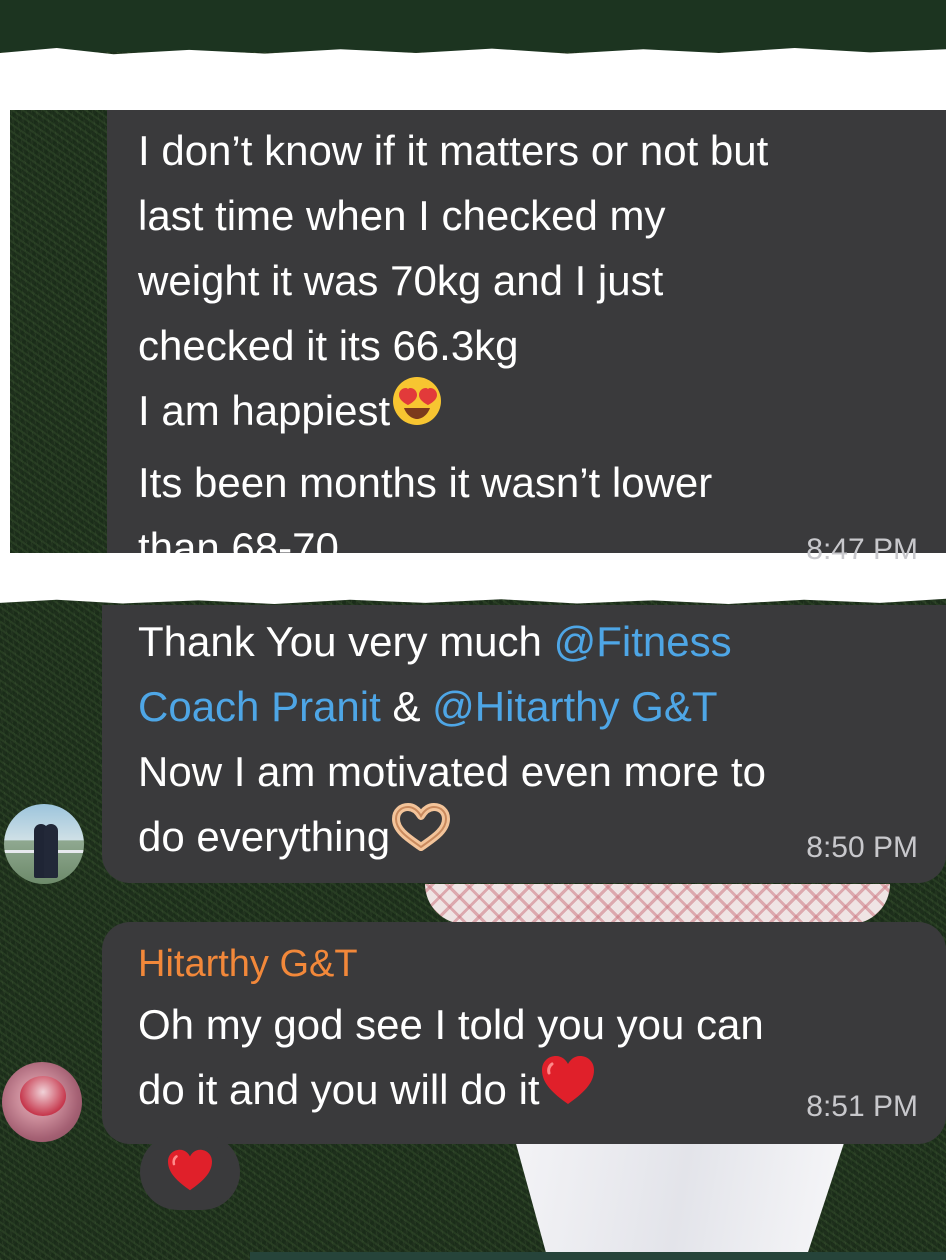 Image resolution: width=946 pixels, height=1260 pixels. I want to click on screenshot-left-edge, so click(5, 331).